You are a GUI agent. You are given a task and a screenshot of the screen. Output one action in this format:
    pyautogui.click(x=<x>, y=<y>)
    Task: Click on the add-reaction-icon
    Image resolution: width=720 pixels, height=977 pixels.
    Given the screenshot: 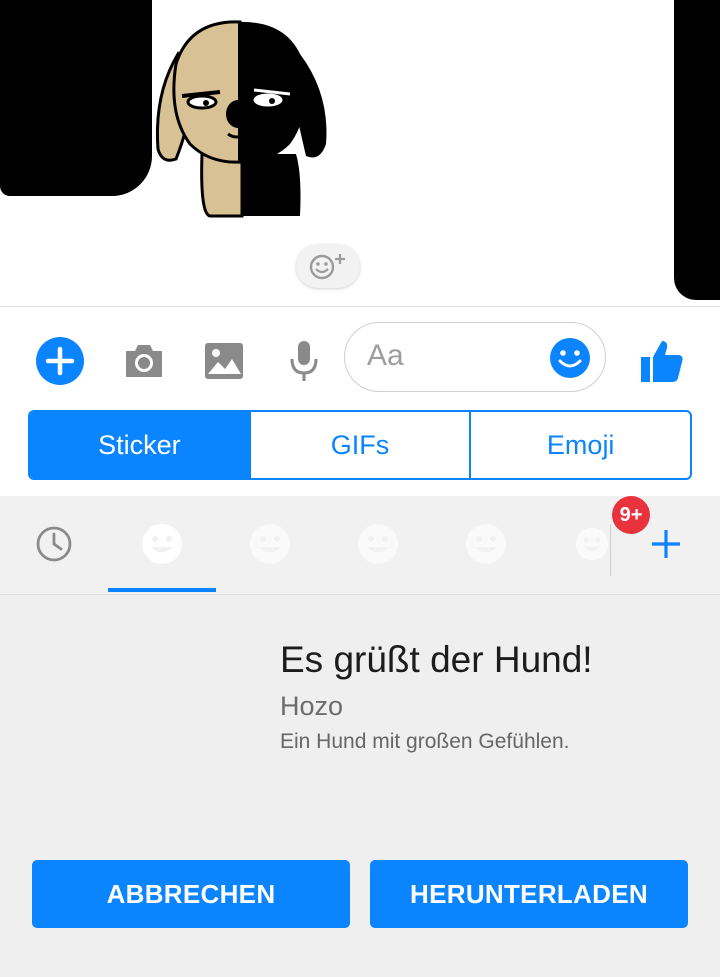 What is the action you would take?
    pyautogui.click(x=327, y=267)
    